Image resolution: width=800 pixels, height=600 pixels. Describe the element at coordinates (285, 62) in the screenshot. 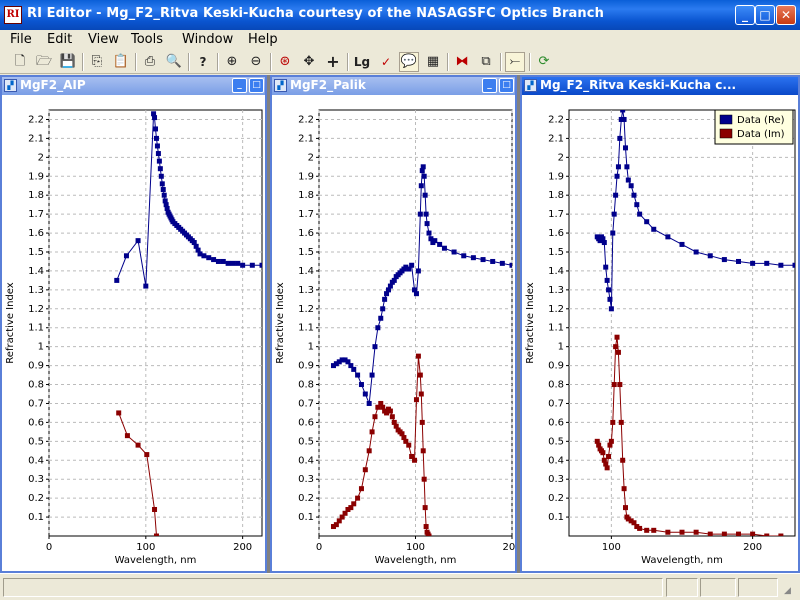

I see `zoom-box-icon: ⊛` at that location.